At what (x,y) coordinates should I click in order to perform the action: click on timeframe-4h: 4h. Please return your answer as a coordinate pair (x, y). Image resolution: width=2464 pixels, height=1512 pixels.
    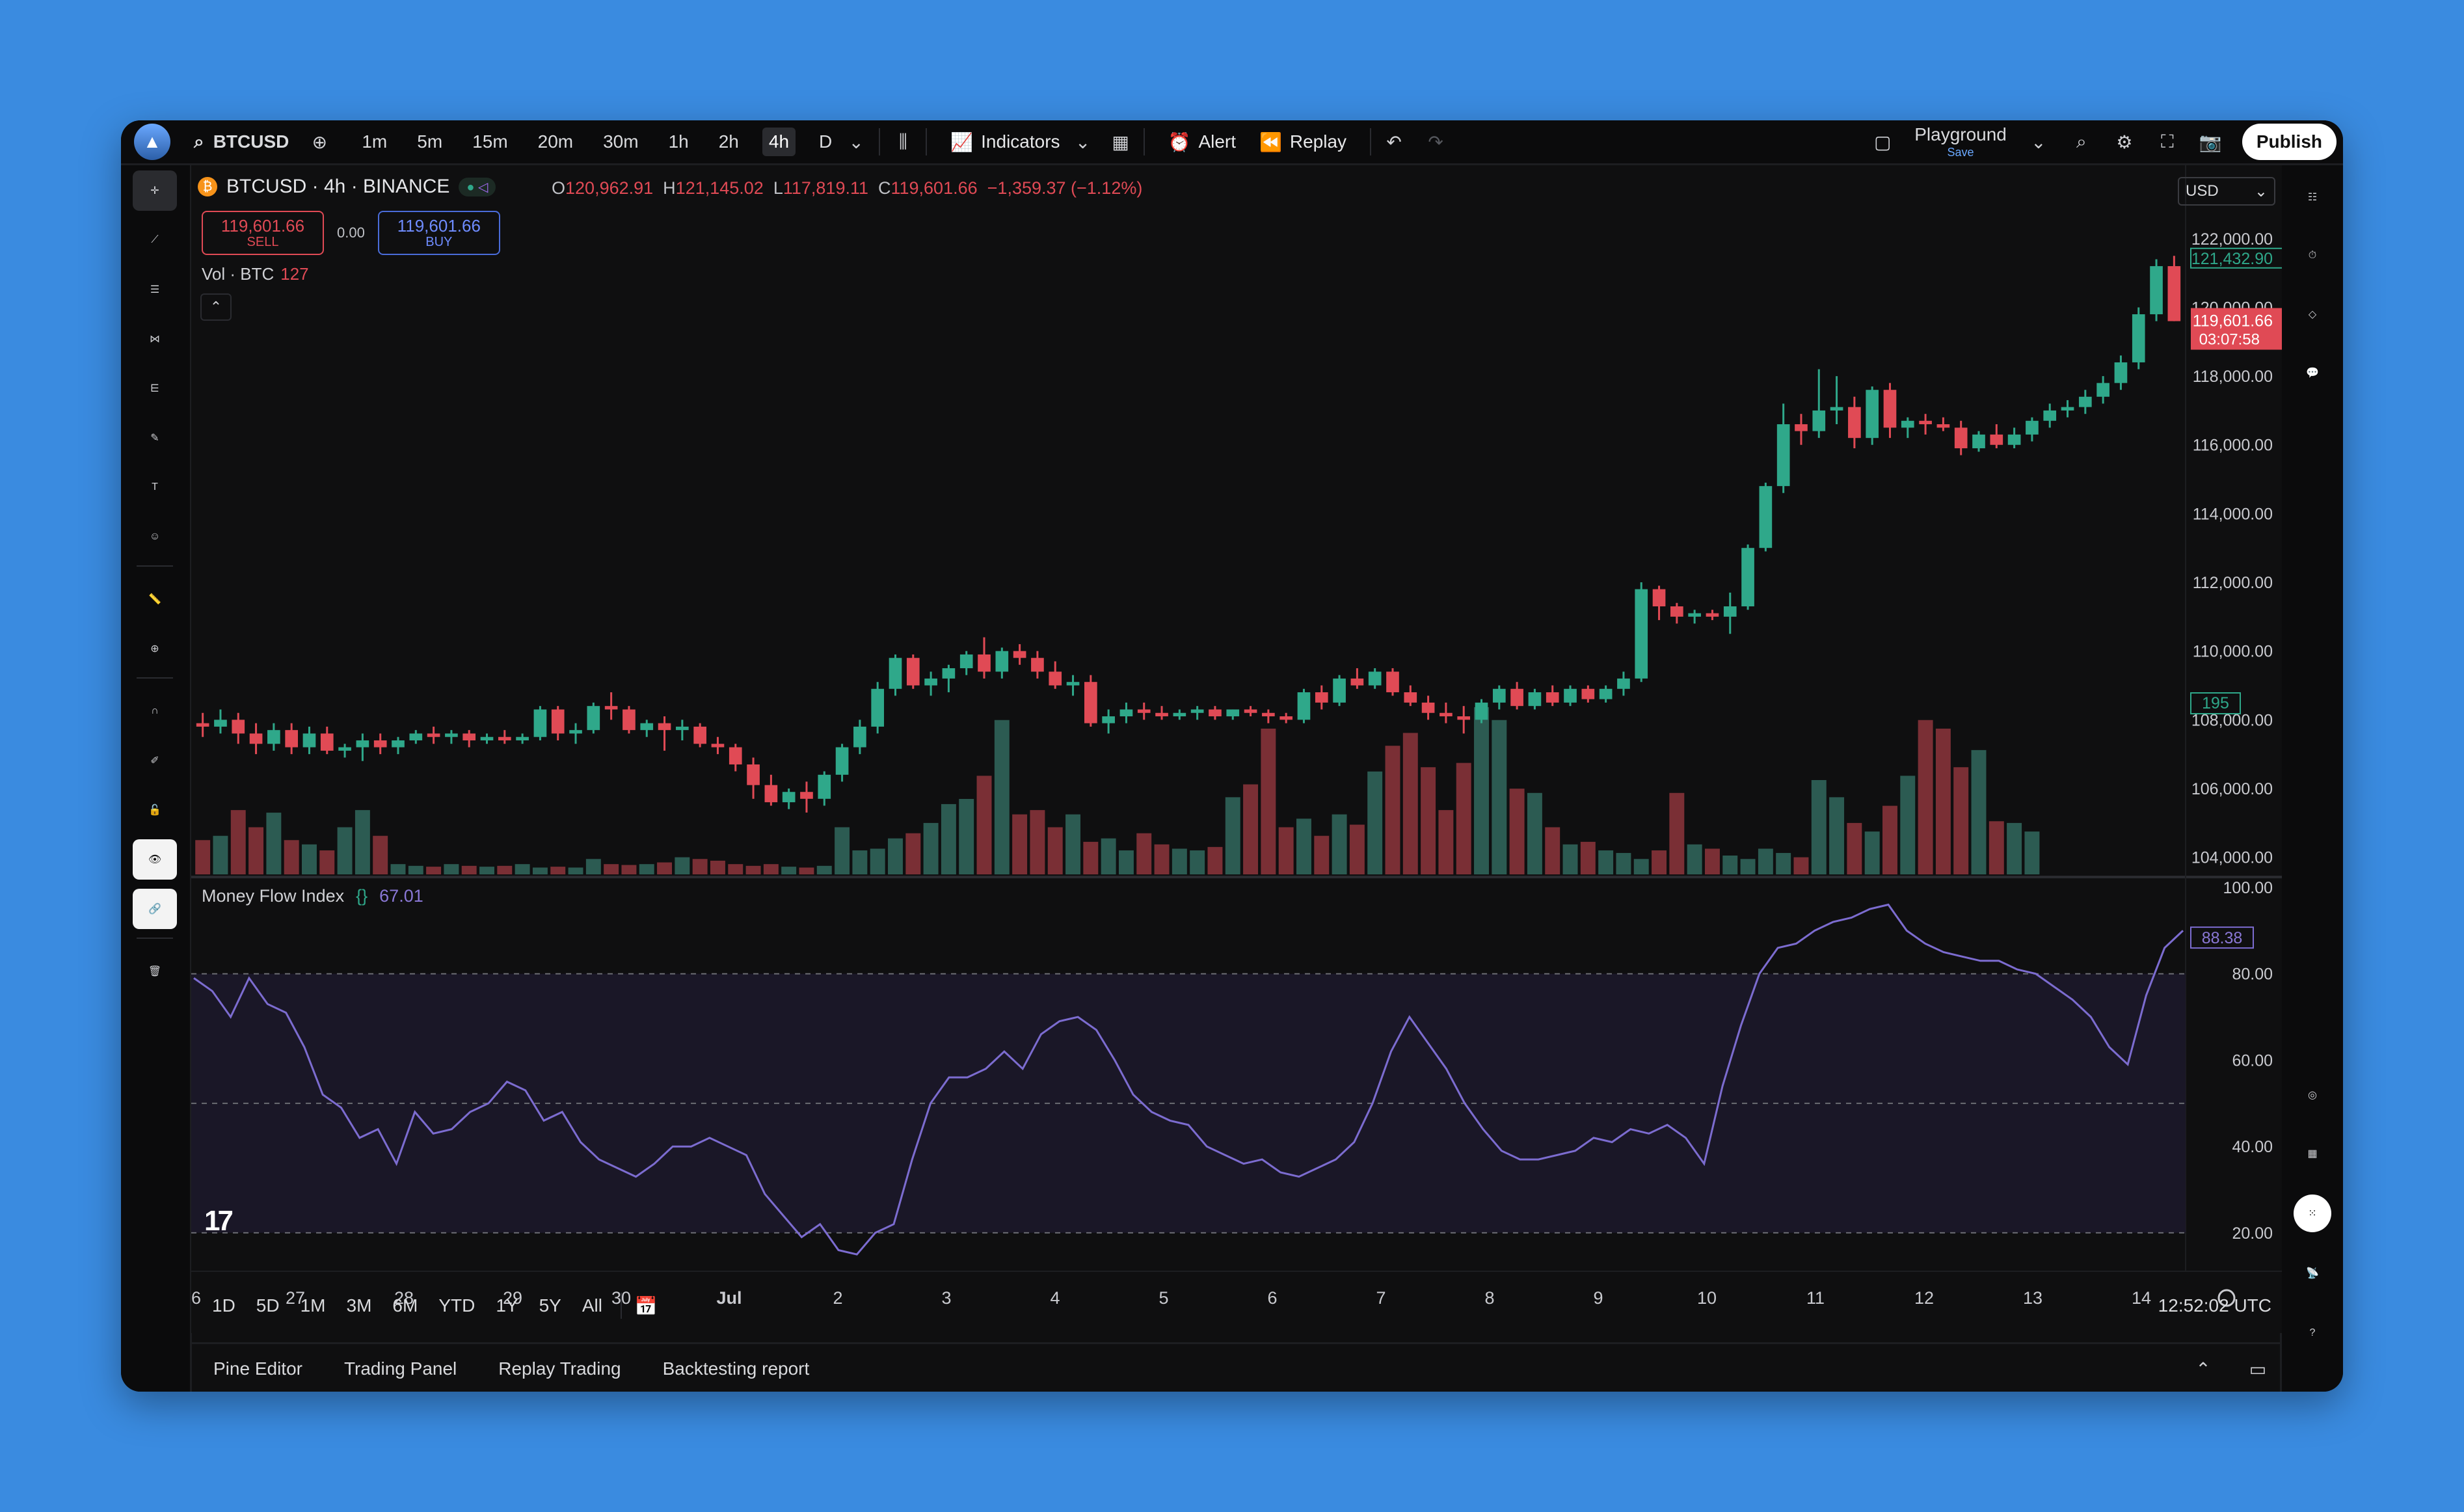
    Looking at the image, I should click on (779, 142).